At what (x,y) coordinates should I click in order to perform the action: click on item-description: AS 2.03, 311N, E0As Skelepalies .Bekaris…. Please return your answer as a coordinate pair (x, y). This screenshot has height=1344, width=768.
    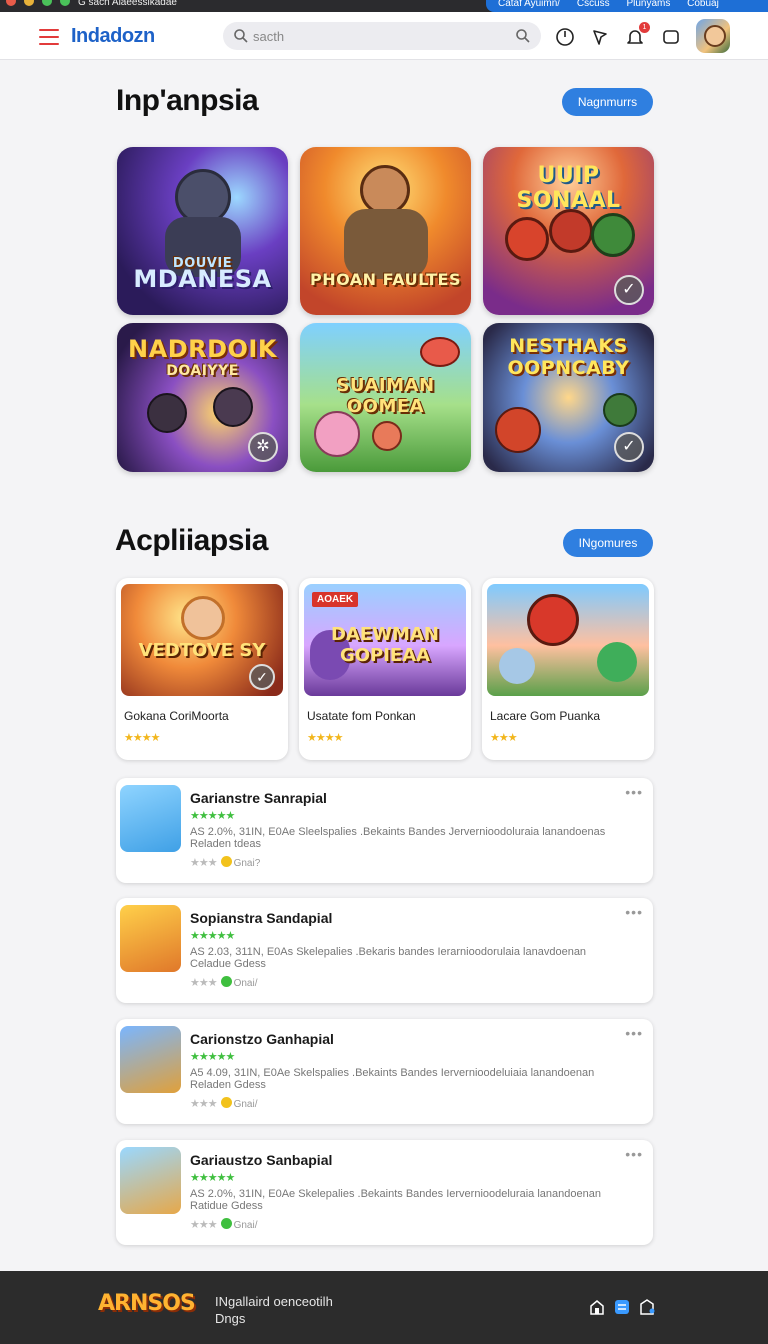
    Looking at the image, I should click on (388, 958).